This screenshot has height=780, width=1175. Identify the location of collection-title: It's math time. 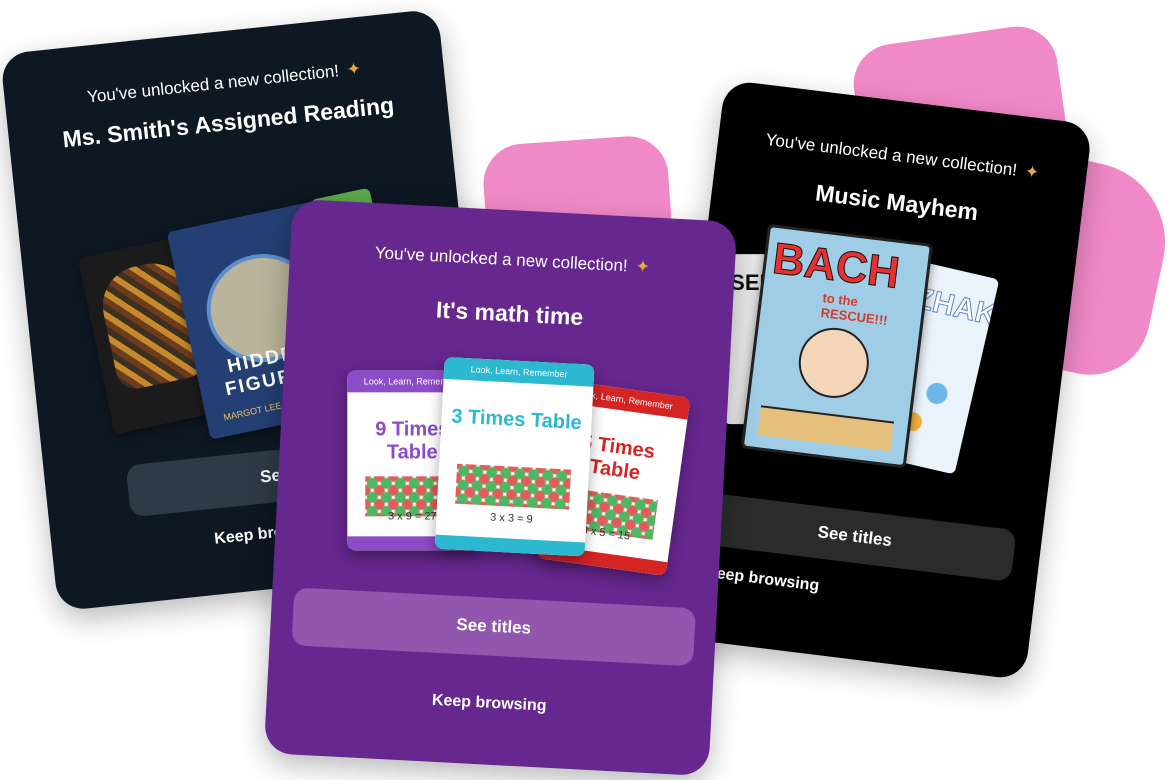
(509, 313).